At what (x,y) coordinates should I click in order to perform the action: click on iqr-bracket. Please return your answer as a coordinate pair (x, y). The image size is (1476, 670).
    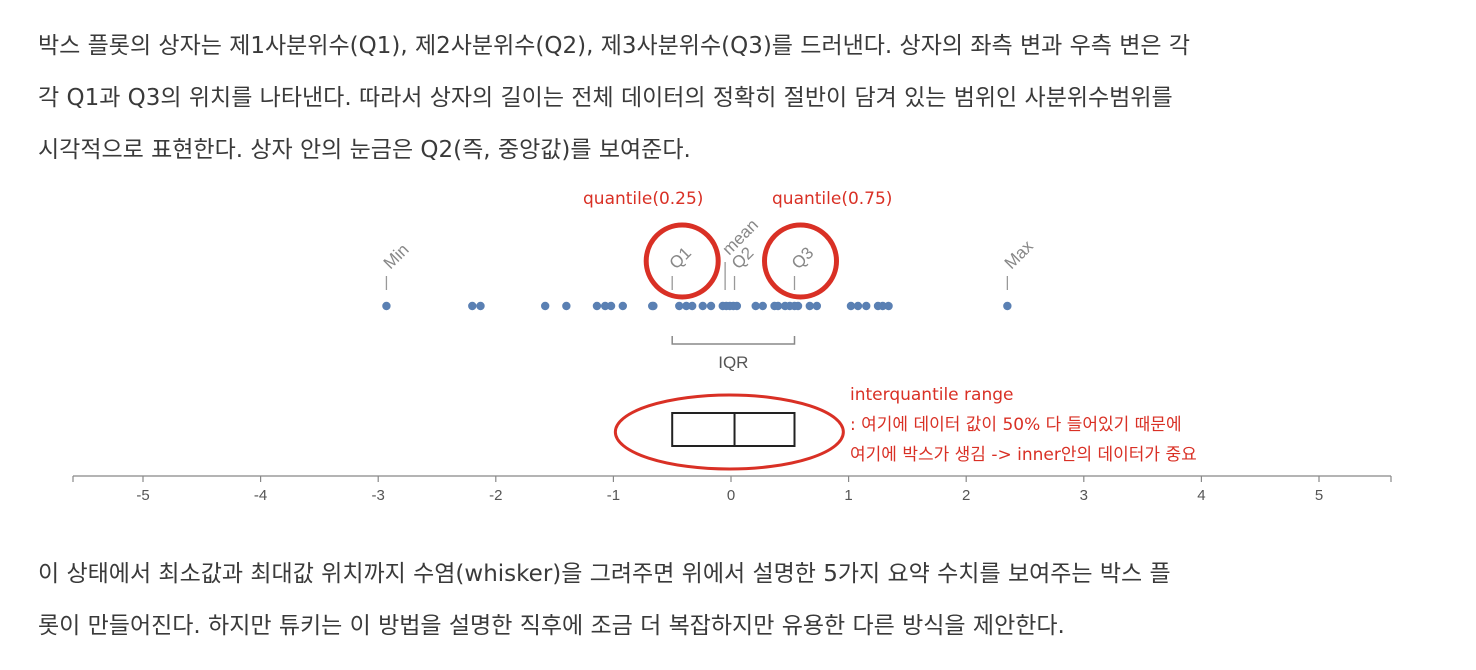
    Looking at the image, I should click on (733, 340).